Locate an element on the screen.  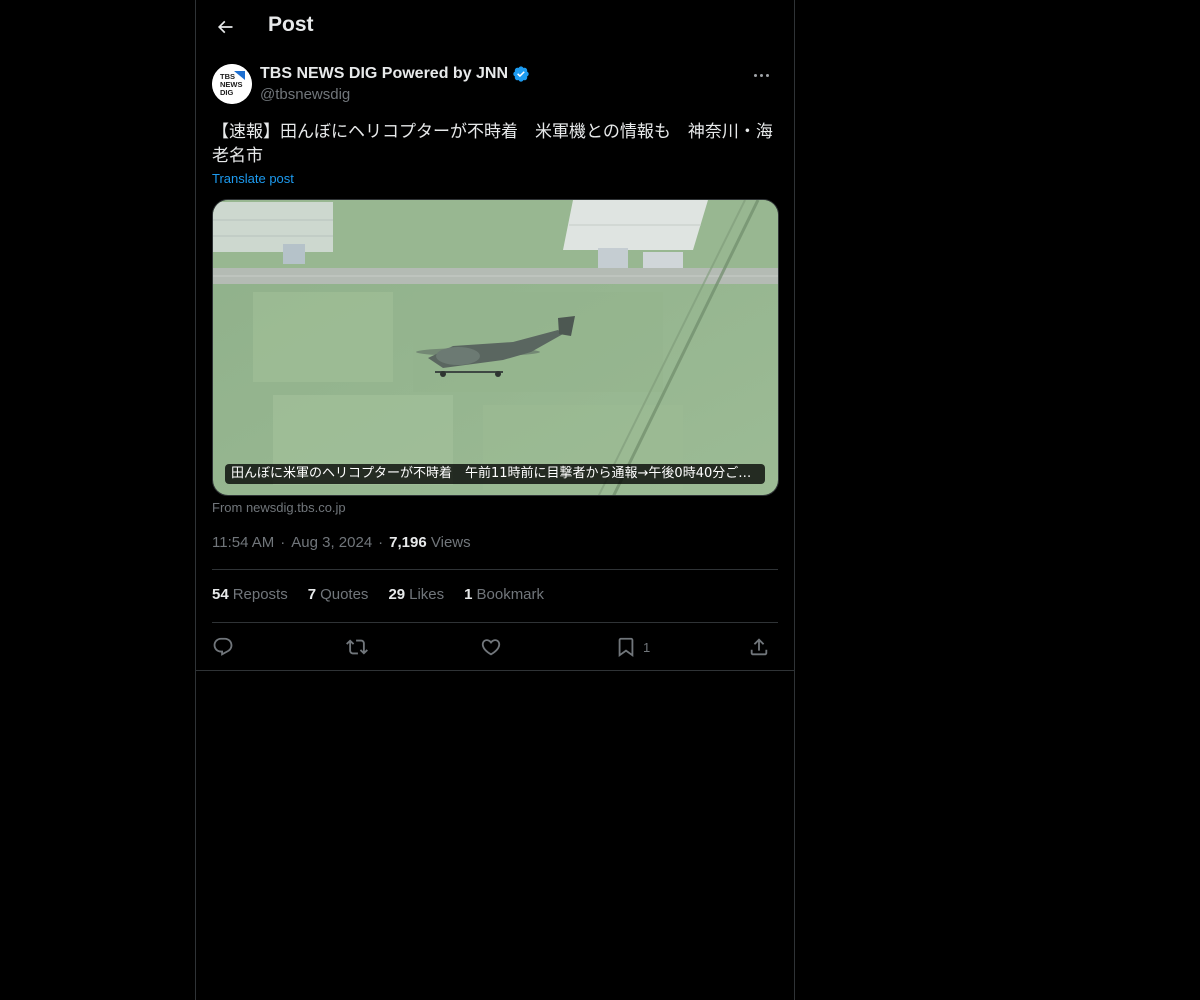
verified-badge-icon is located at coordinates (521, 74).